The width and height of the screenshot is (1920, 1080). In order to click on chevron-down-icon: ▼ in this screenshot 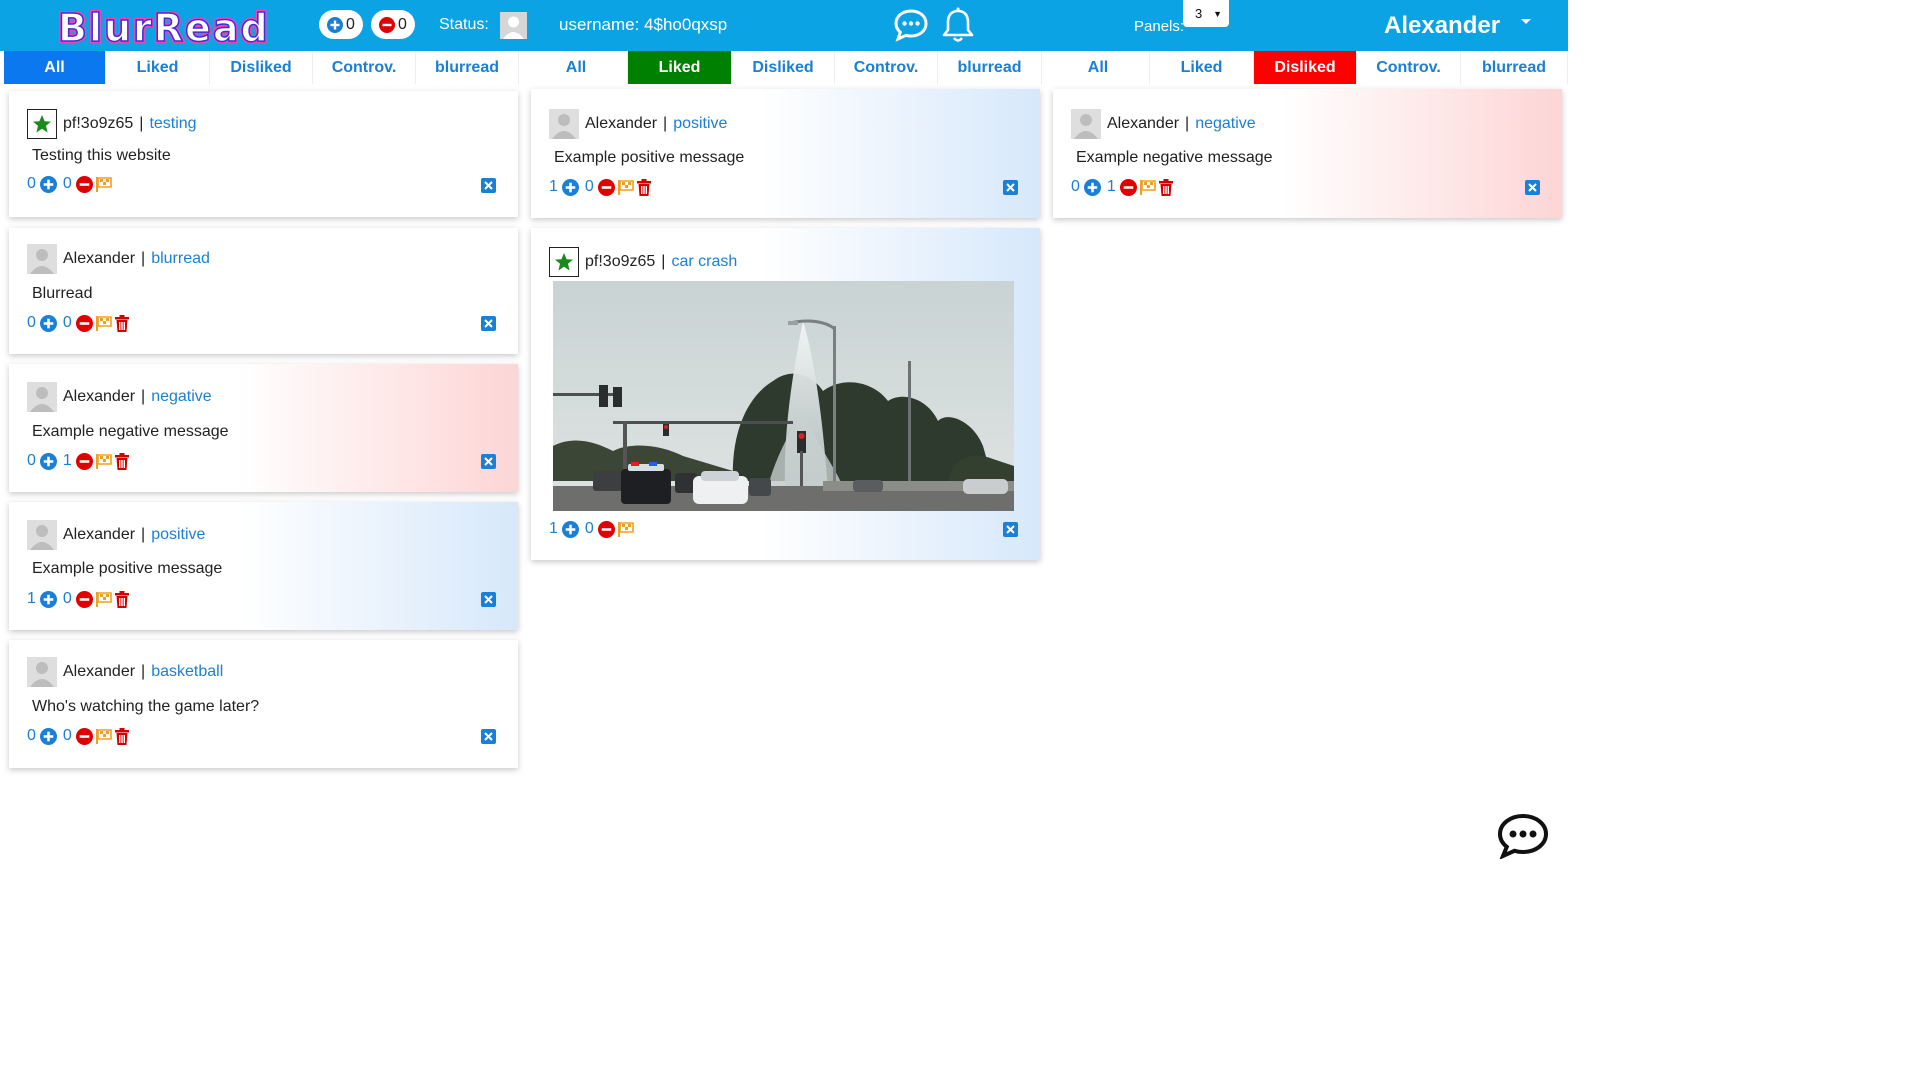, I will do `click(1217, 13)`.